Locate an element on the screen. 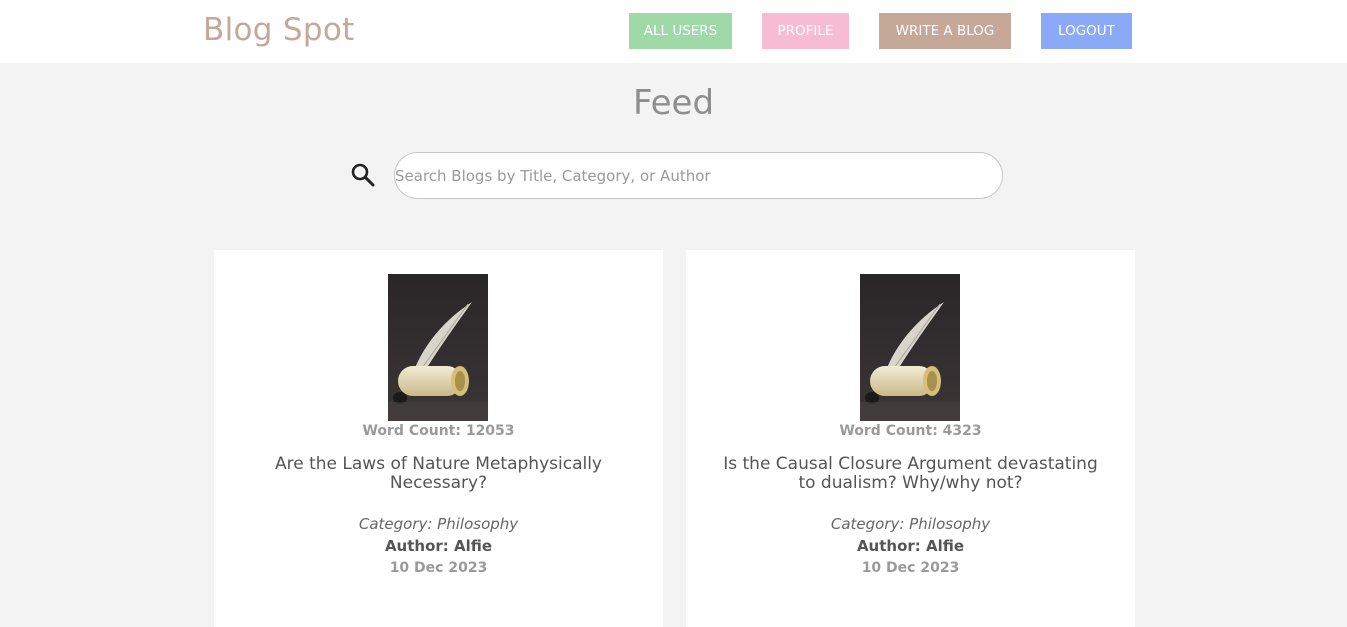 This screenshot has height=627, width=1347. search-input is located at coordinates (698, 175).